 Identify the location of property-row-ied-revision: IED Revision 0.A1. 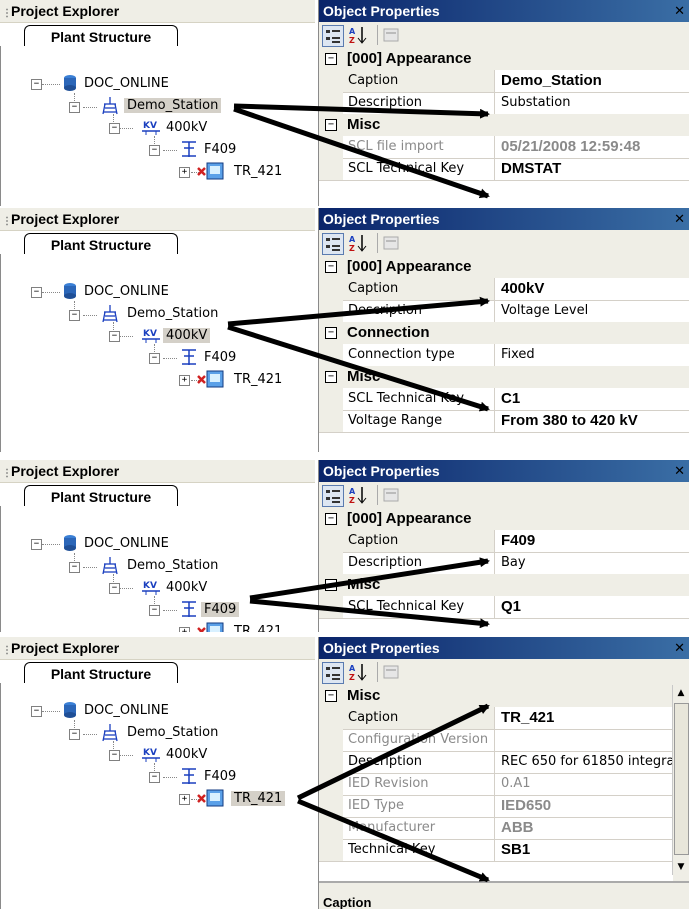
(496, 784).